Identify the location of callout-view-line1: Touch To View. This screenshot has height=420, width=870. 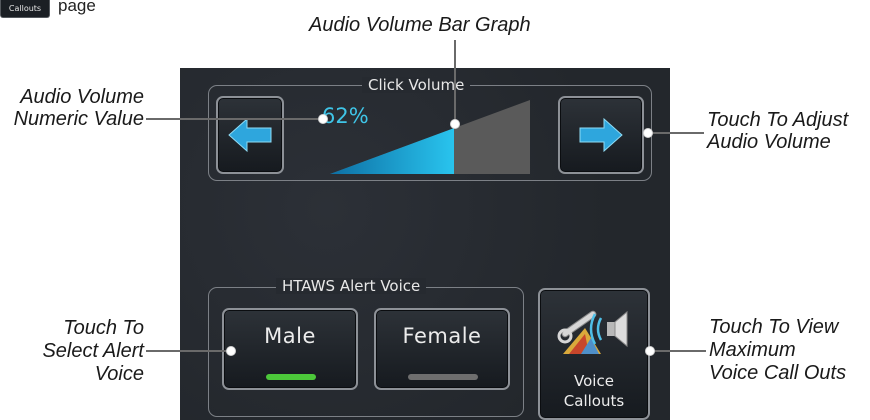
(774, 327).